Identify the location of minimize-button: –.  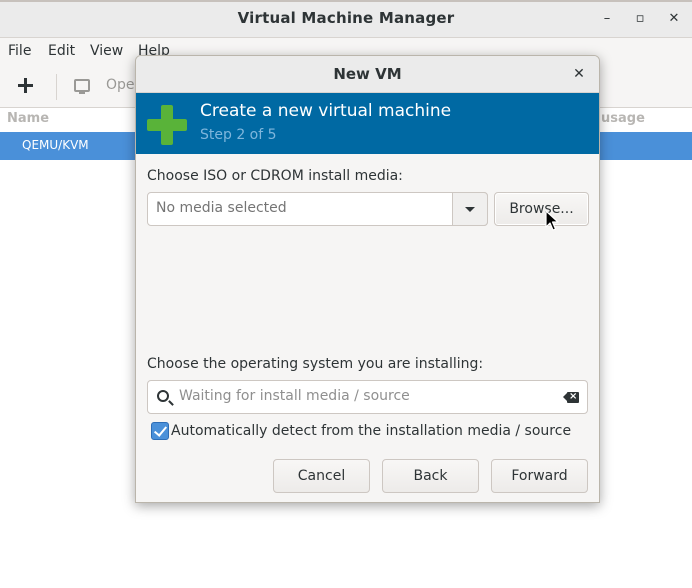
(607, 19).